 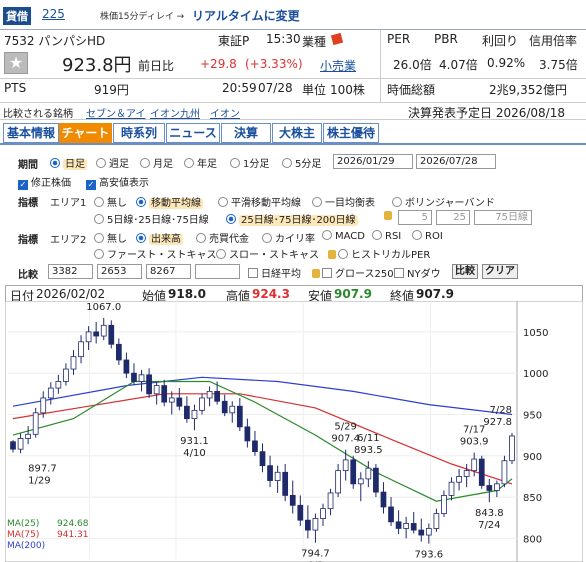 I want to click on compare-link-3: イオン, so click(x=225, y=112).